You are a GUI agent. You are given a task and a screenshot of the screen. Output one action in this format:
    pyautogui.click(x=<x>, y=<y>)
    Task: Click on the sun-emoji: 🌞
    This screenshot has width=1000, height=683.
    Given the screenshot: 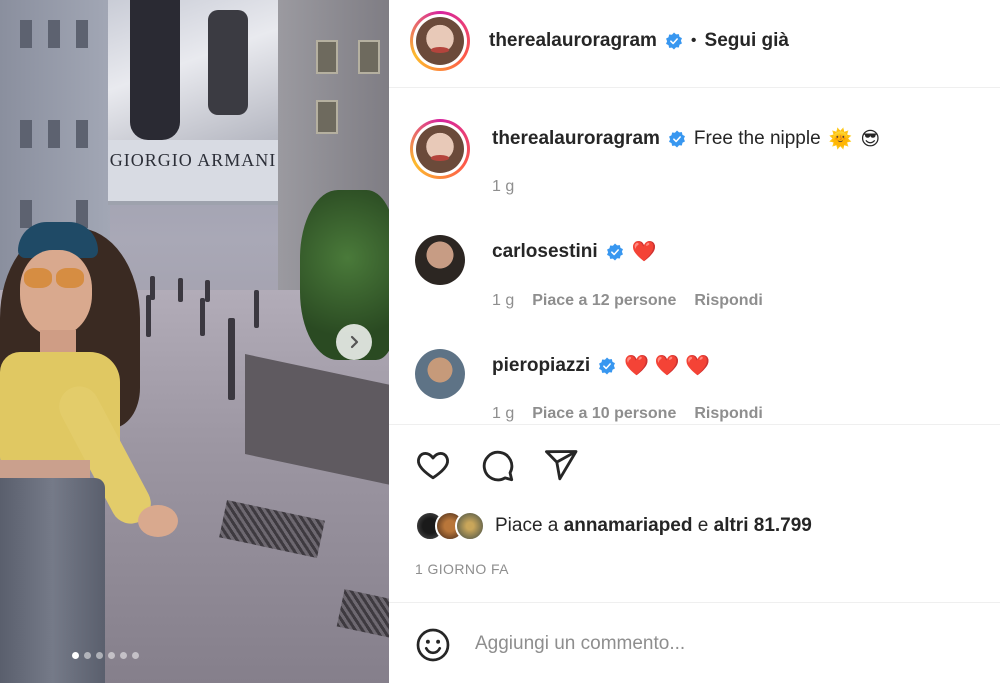 What is the action you would take?
    pyautogui.click(x=840, y=139)
    